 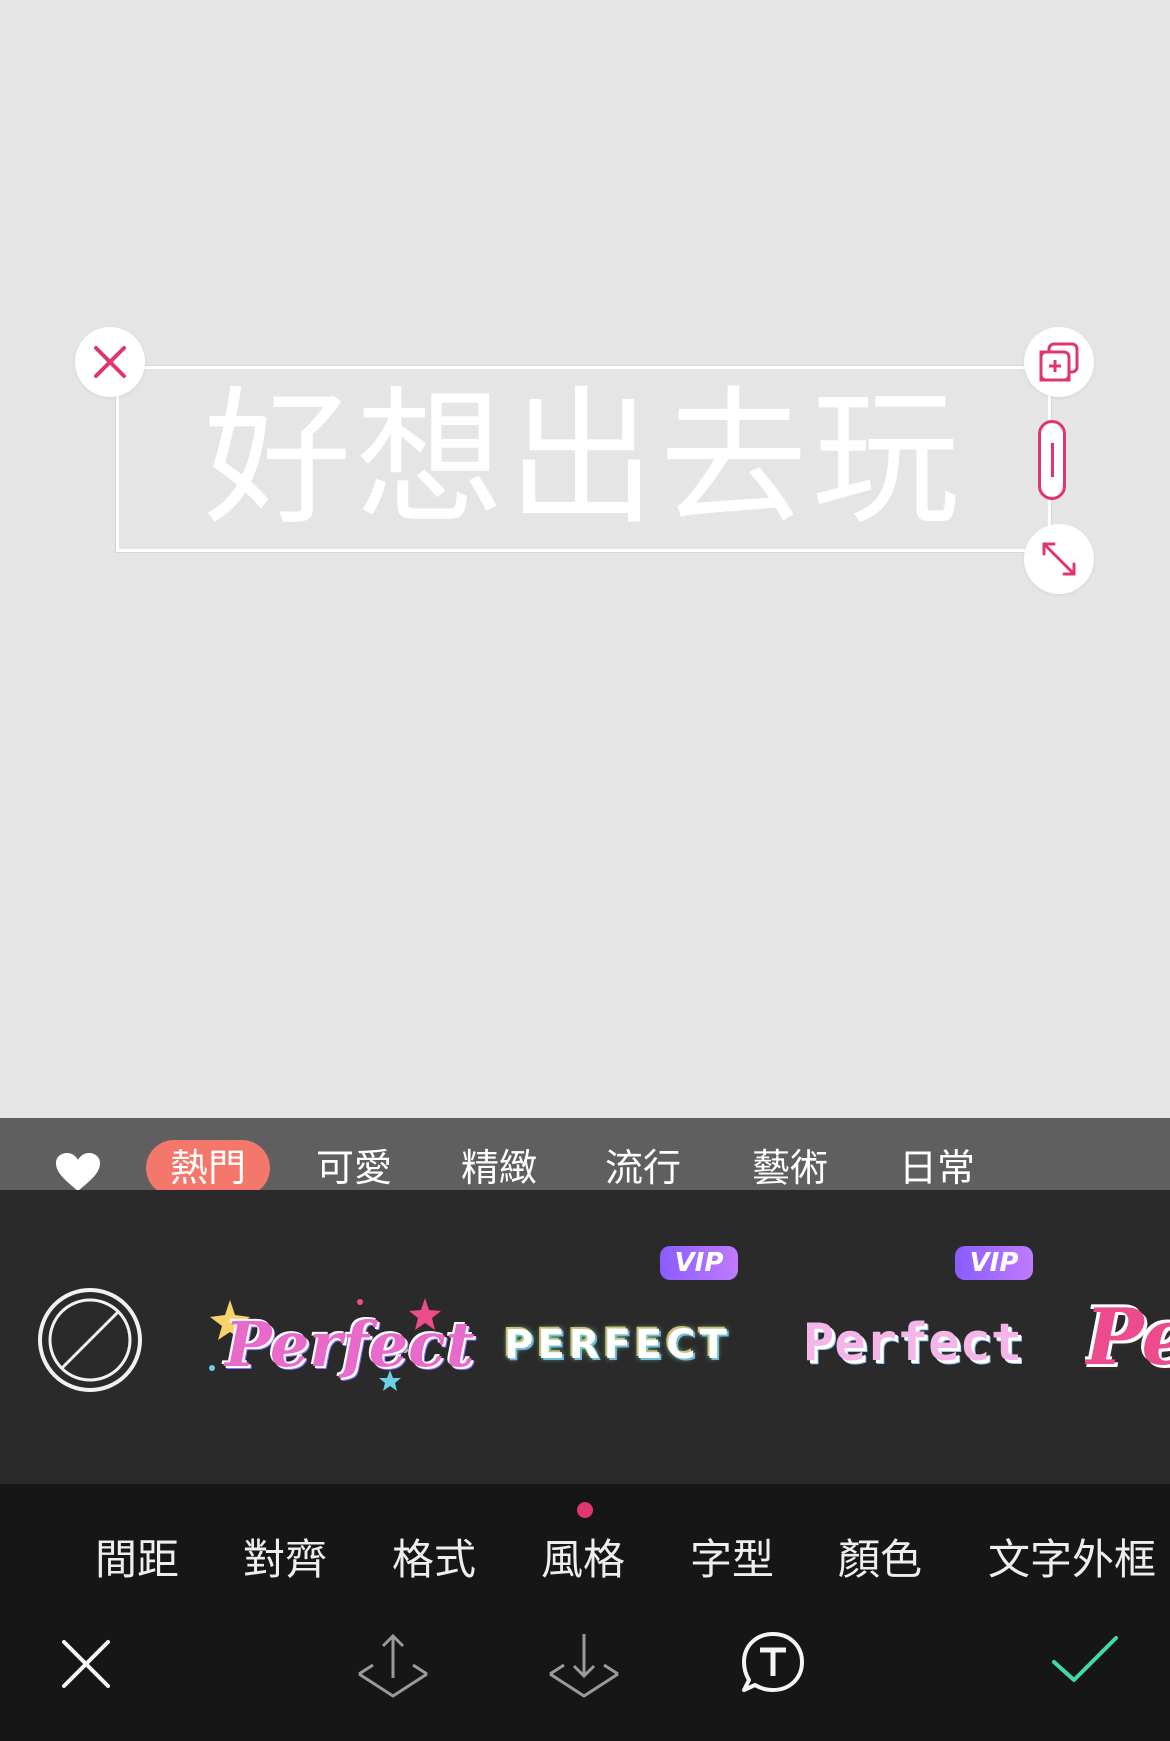 What do you see at coordinates (643, 1168) in the screenshot?
I see `category-tab-popular: 流行` at bounding box center [643, 1168].